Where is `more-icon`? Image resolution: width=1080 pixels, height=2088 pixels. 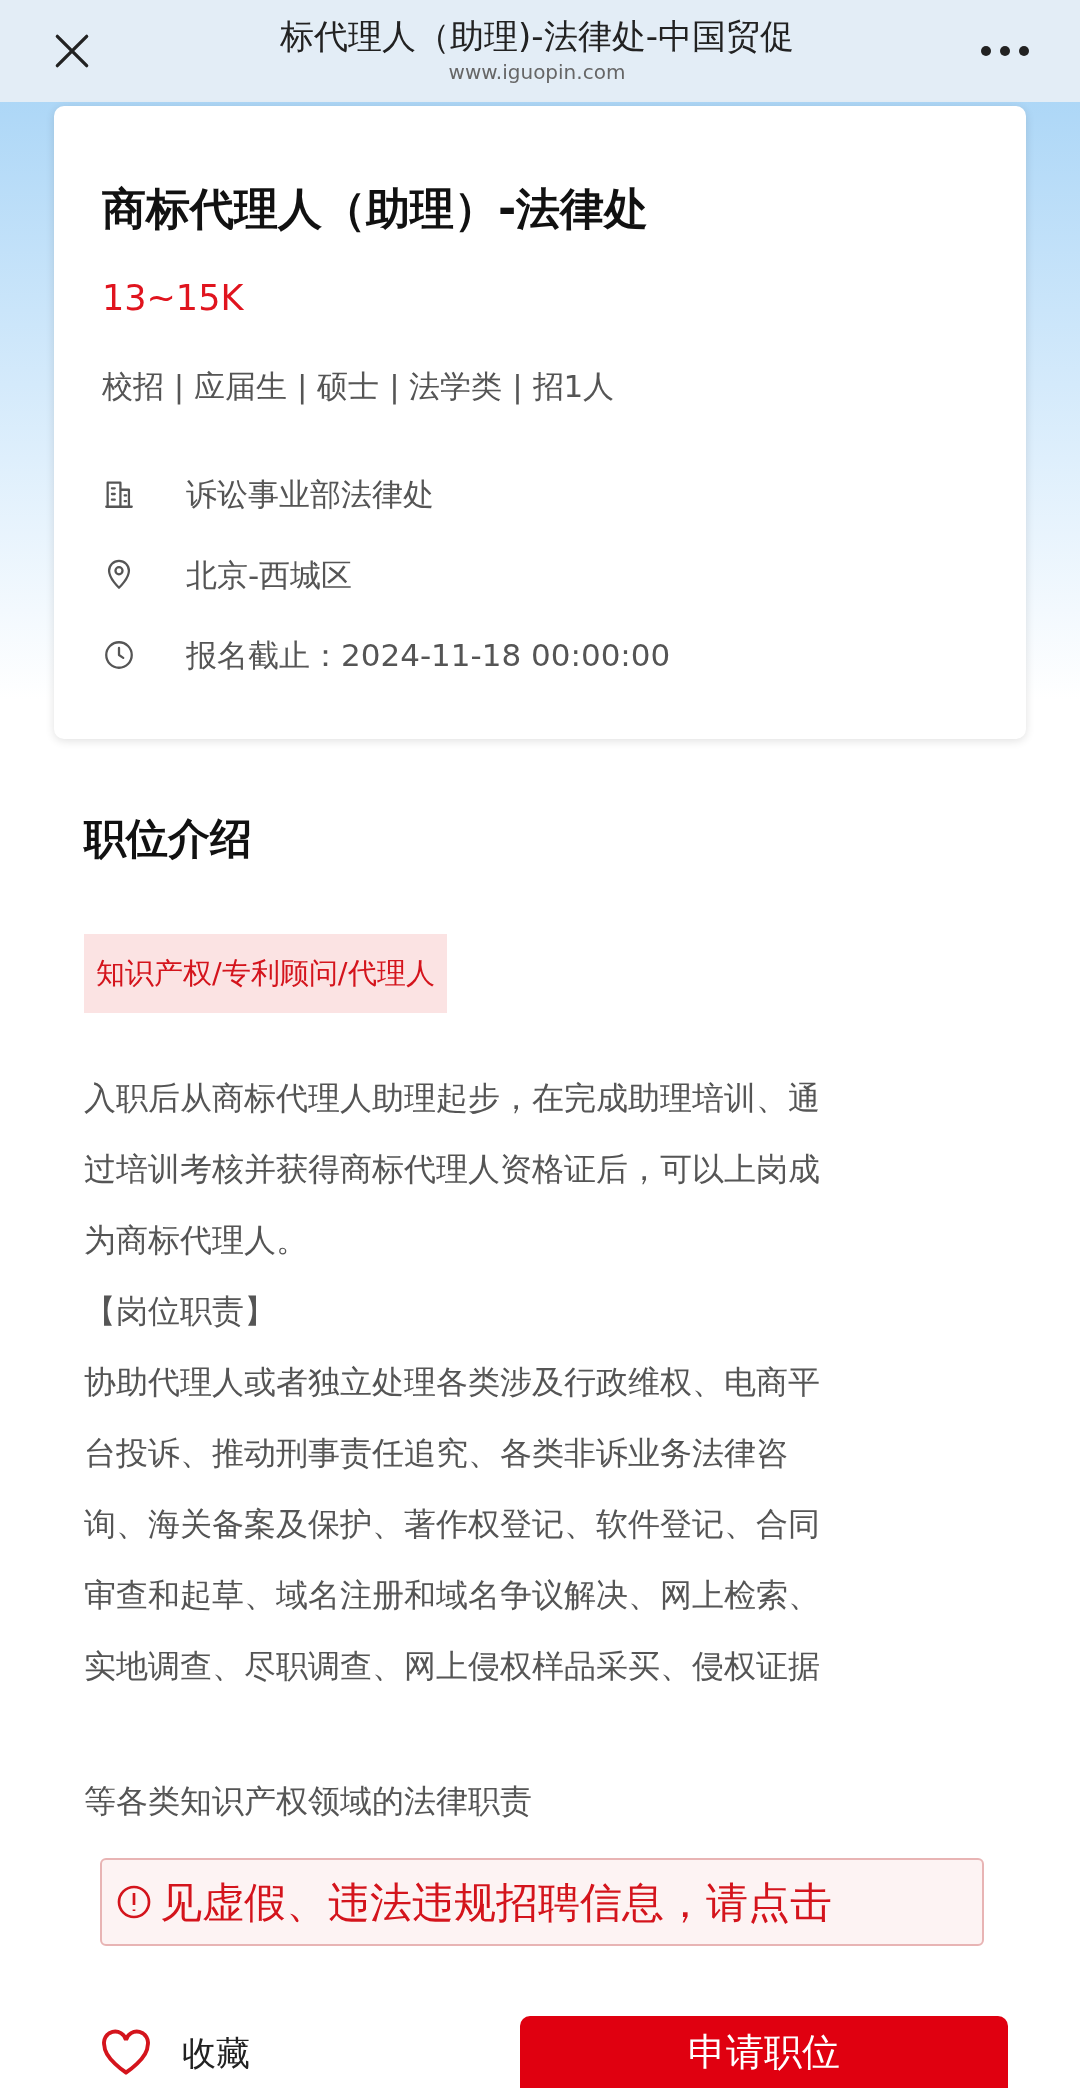 more-icon is located at coordinates (1005, 51).